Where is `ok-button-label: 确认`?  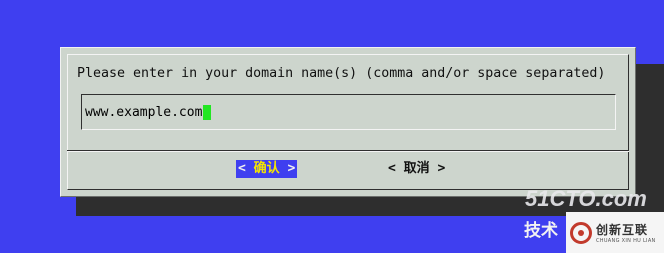
ok-button-label: 确认 is located at coordinates (266, 168).